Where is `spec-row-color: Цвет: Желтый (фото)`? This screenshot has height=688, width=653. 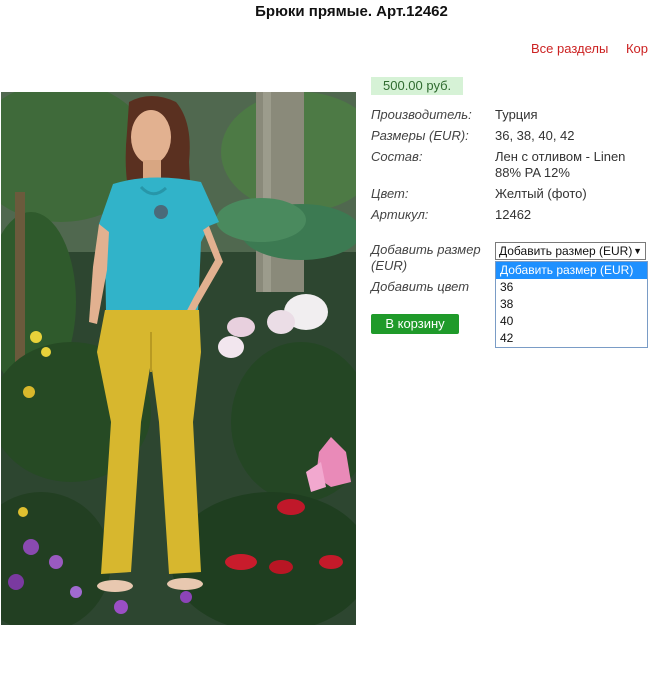
spec-row-color: Цвет: Желтый (фото) is located at coordinates (511, 196).